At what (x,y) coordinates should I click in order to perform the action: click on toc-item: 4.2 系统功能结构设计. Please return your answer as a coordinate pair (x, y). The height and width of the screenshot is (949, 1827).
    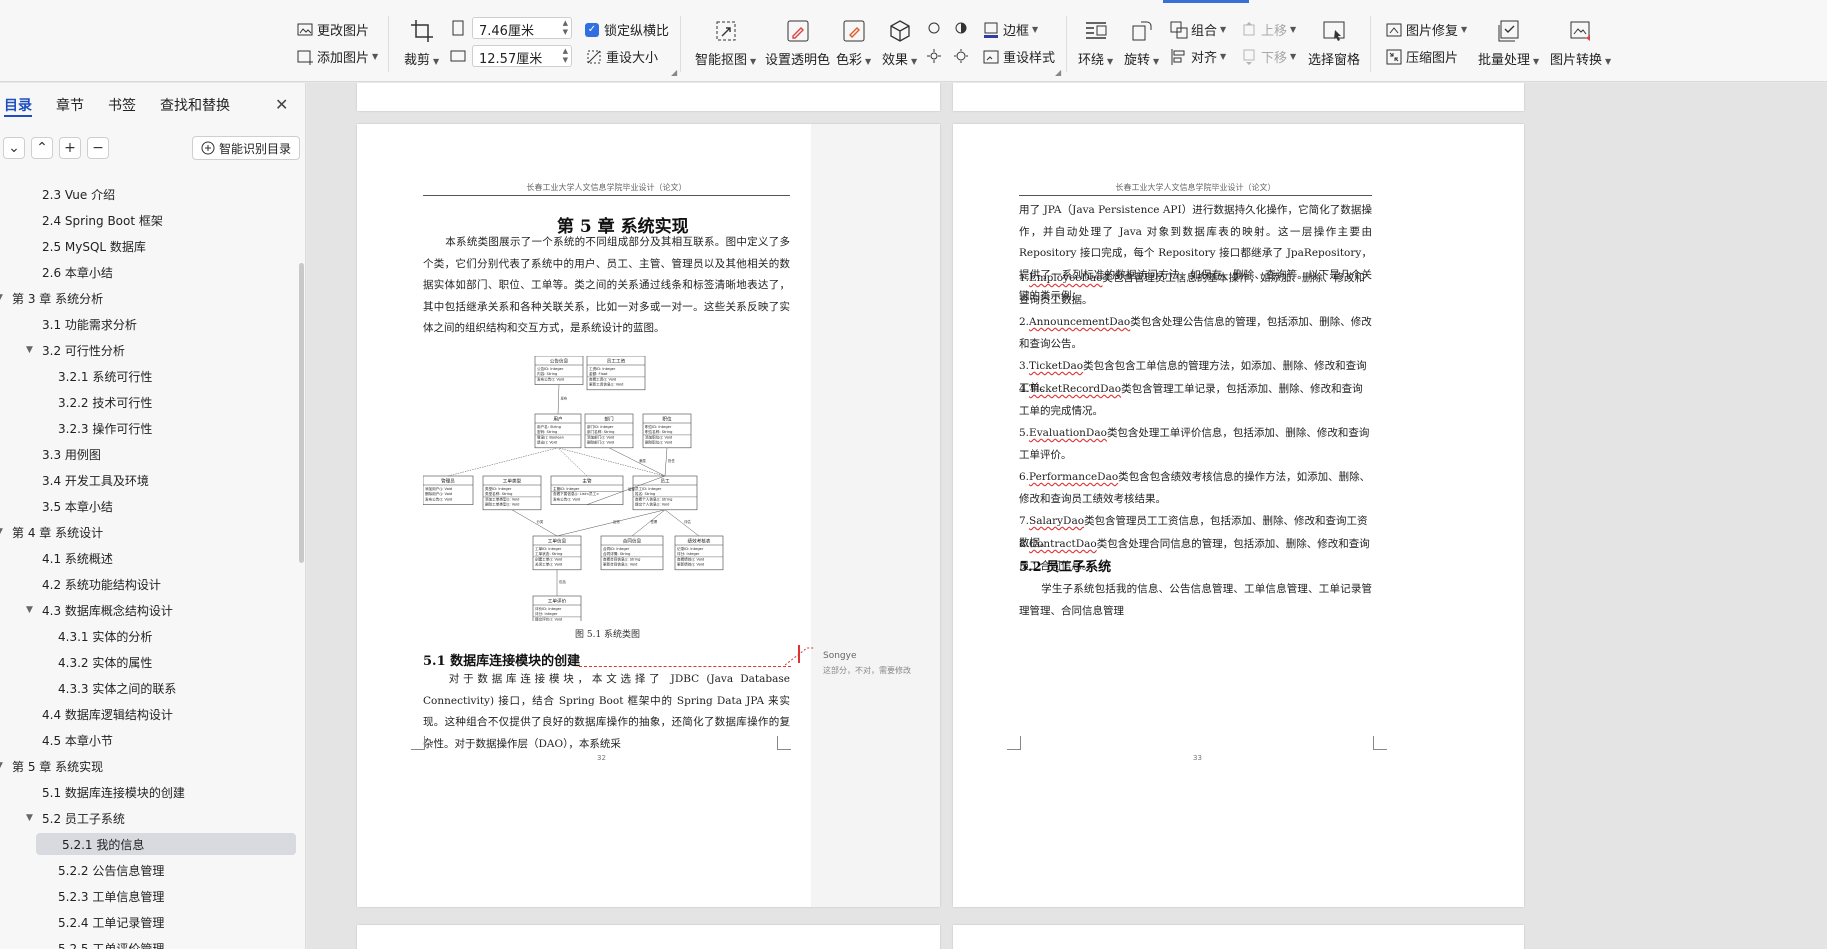
    Looking at the image, I should click on (101, 584).